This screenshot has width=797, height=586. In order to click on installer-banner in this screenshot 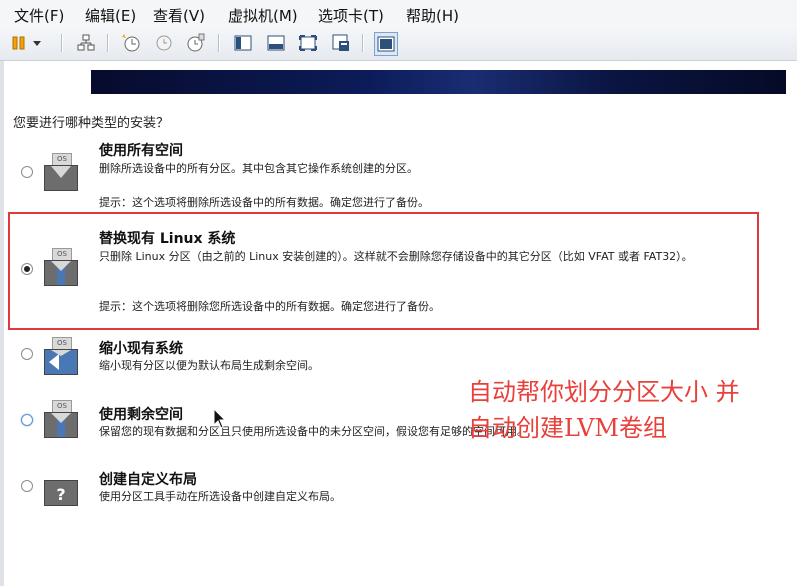, I will do `click(438, 82)`.